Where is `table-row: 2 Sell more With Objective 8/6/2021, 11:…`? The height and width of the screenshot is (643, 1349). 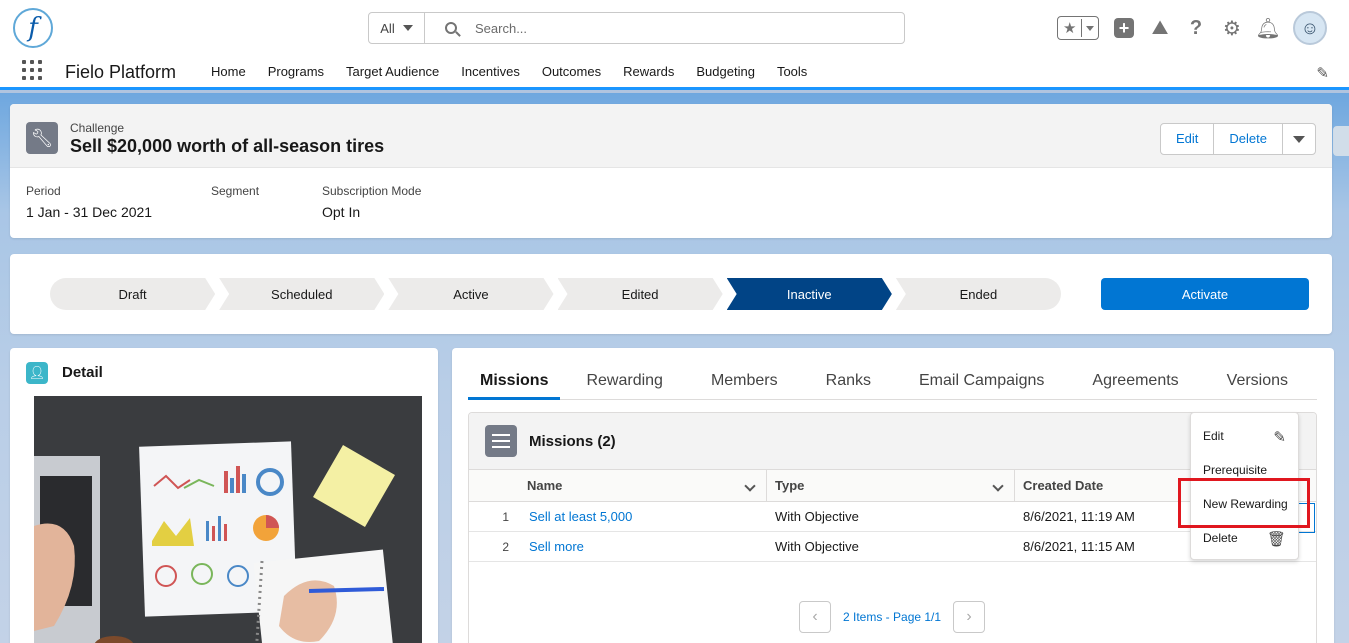
table-row: 2 Sell more With Objective 8/6/2021, 11:… is located at coordinates (892, 547).